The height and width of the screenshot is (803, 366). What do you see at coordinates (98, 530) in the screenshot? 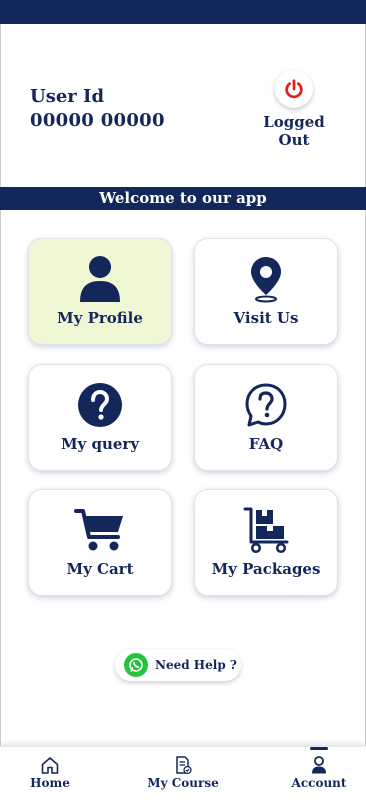
I see `cart-icon` at bounding box center [98, 530].